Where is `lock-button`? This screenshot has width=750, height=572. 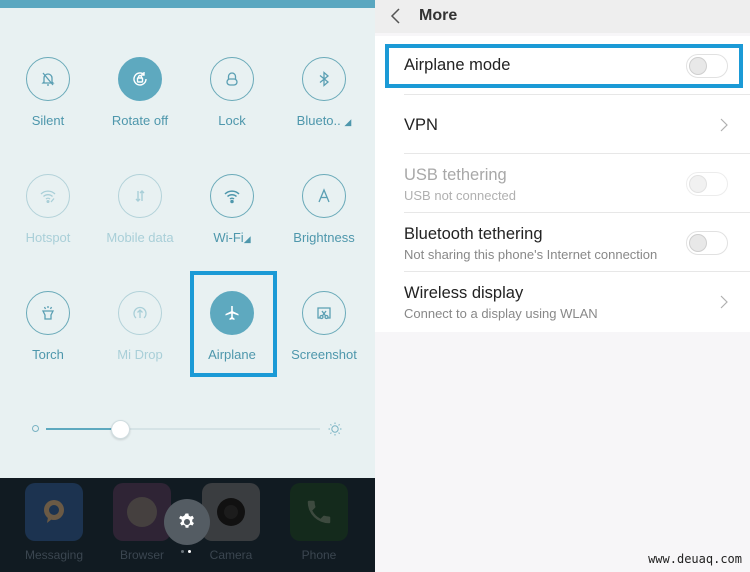
lock-button is located at coordinates (232, 79).